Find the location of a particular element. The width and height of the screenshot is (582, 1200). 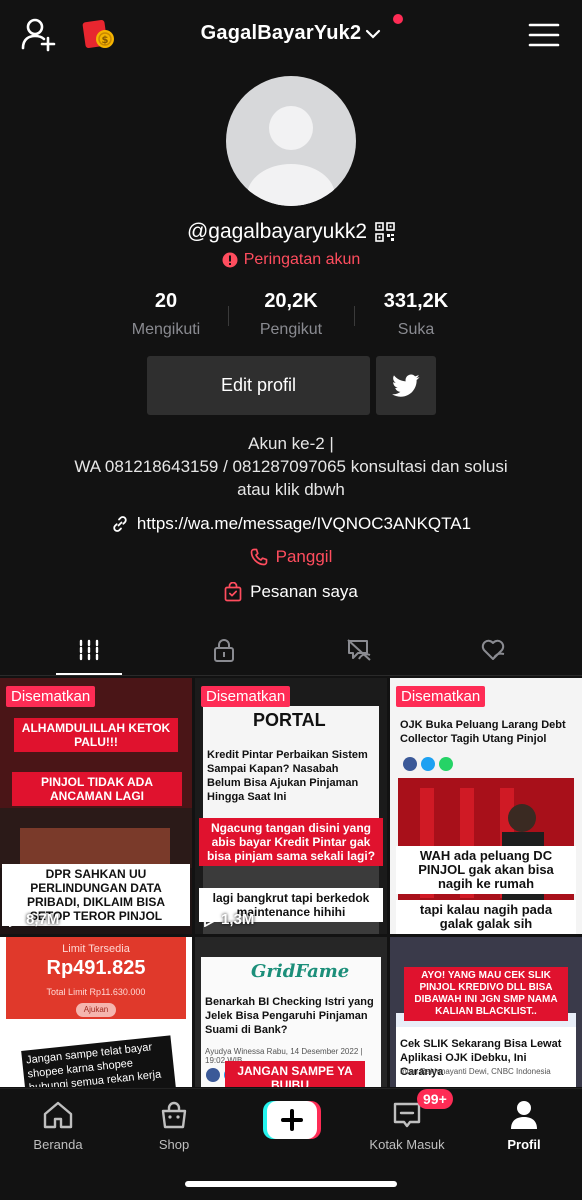

menu-icon is located at coordinates (544, 35).